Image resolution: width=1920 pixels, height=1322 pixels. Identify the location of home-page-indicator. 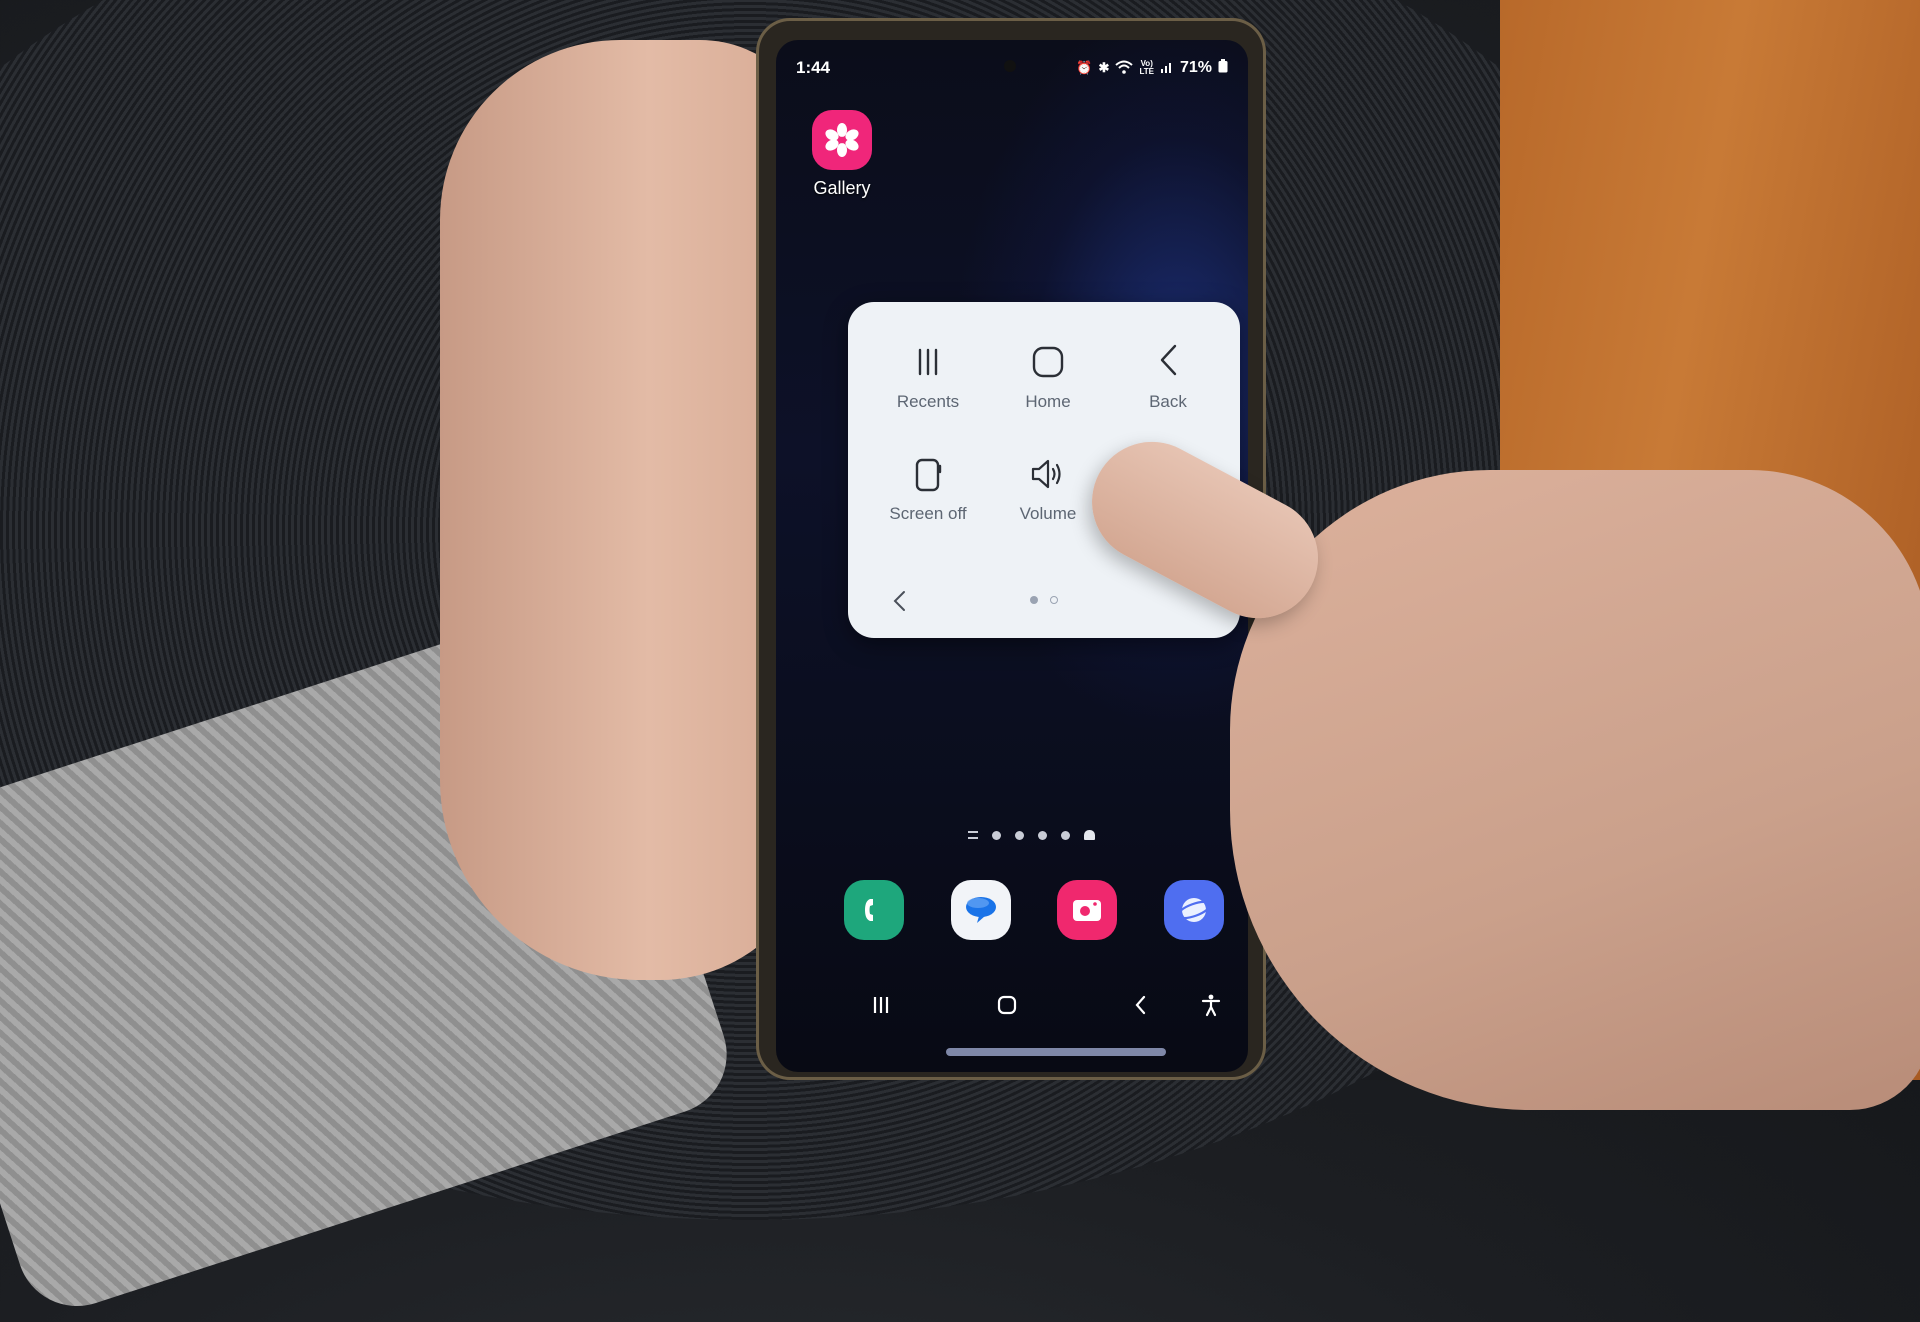
(1031, 835).